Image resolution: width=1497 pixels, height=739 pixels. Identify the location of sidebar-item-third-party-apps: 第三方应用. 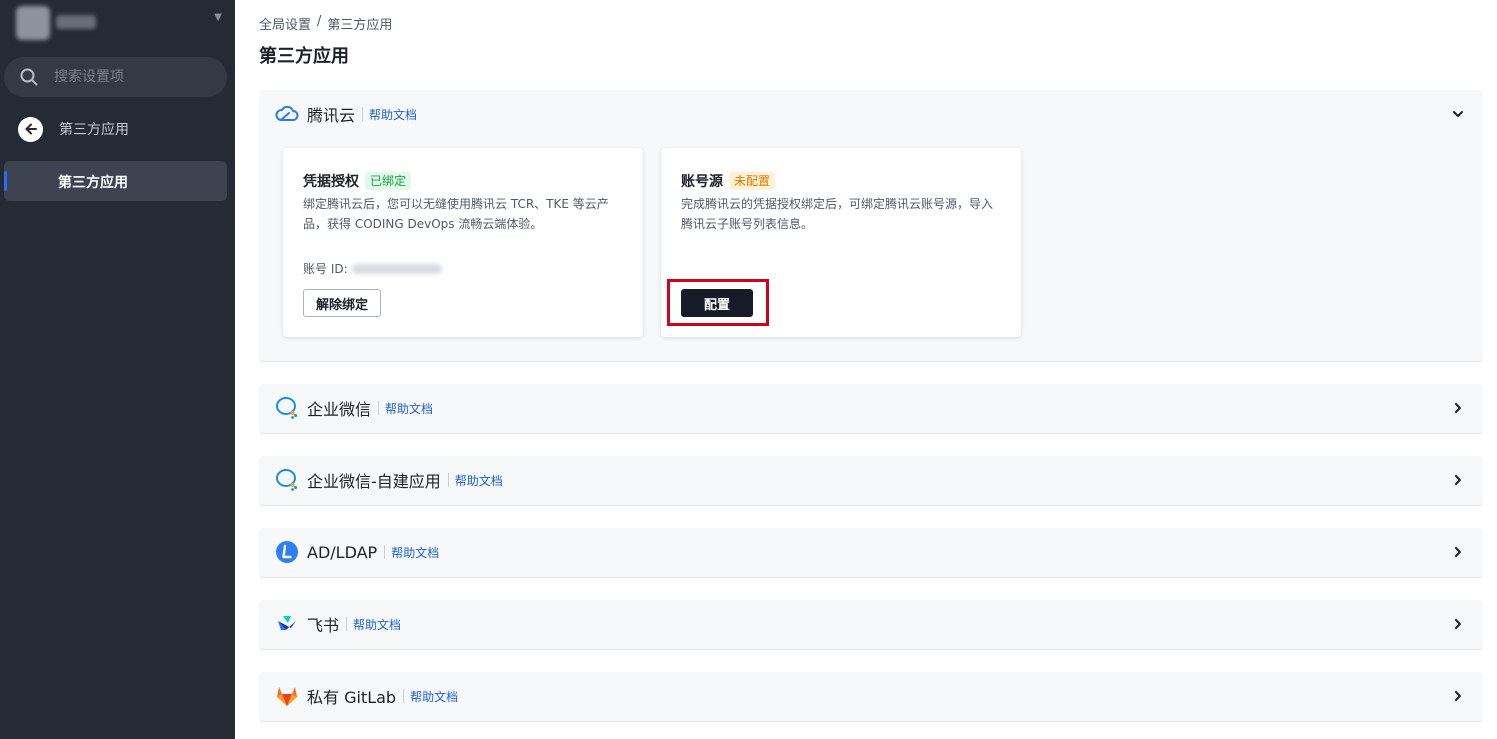
(115, 181).